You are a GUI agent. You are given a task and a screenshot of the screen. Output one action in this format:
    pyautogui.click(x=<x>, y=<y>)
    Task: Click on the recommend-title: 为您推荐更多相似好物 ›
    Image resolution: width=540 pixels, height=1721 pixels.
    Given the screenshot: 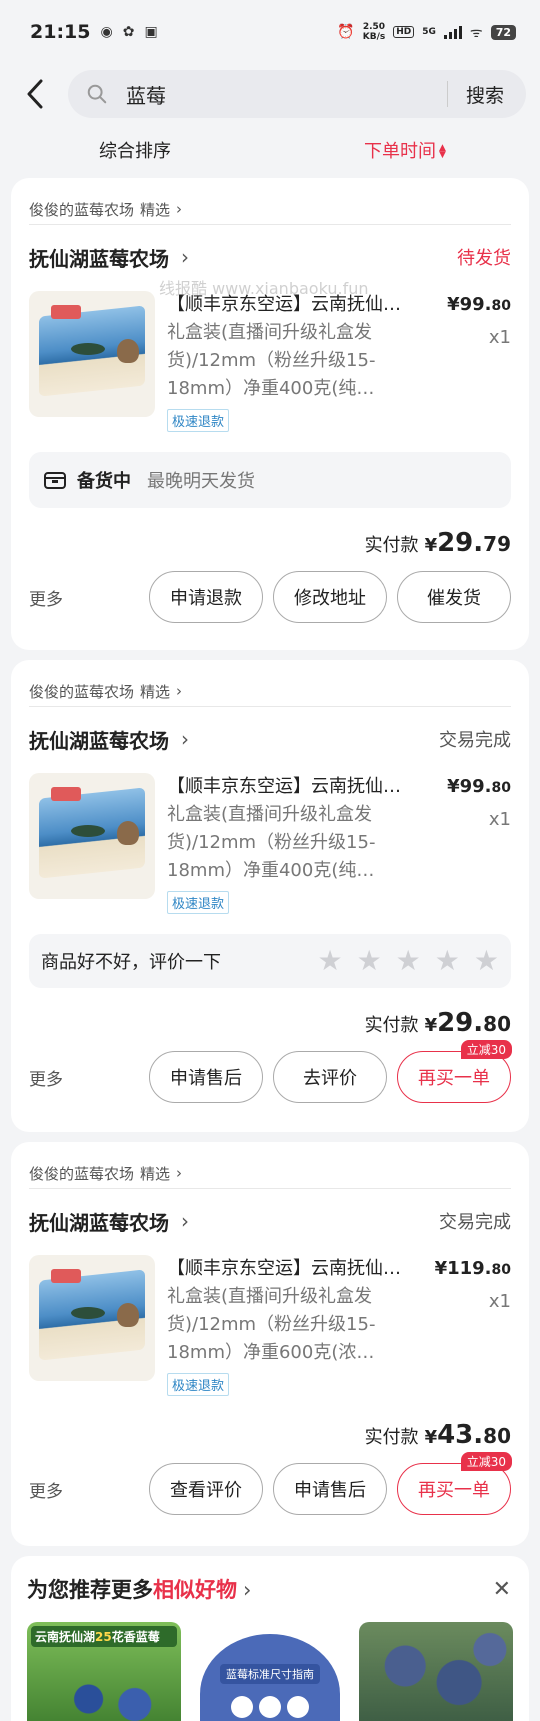 What is the action you would take?
    pyautogui.click(x=139, y=1589)
    